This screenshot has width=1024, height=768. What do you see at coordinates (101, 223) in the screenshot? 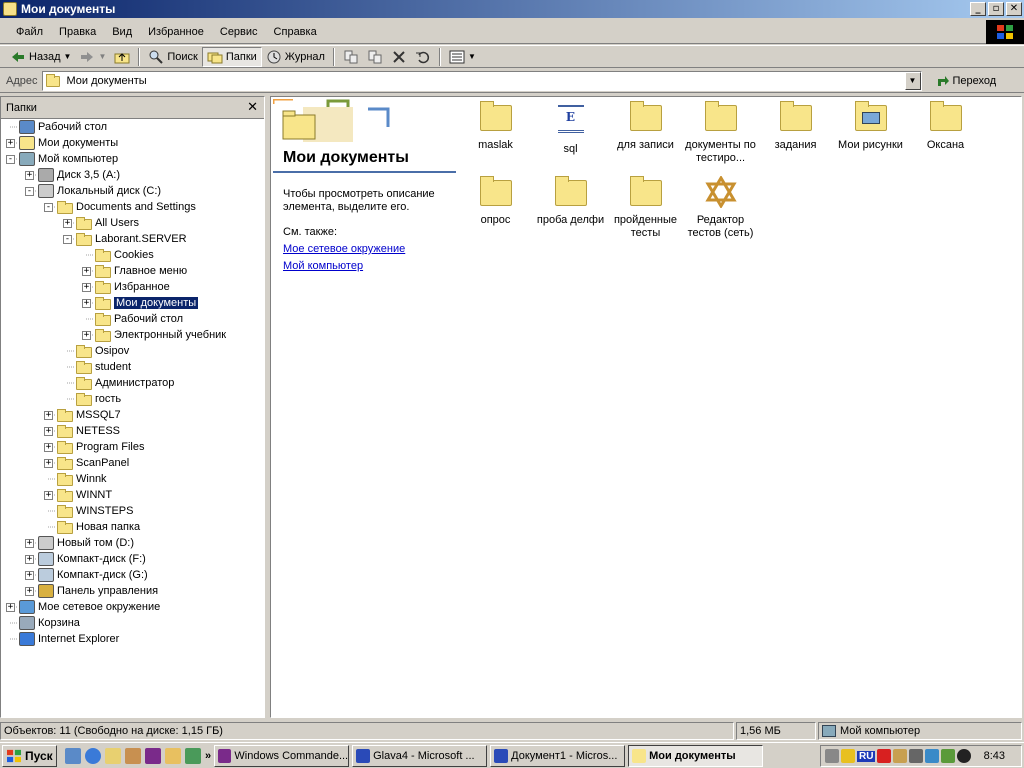
I see `tree-item: + All Users` at bounding box center [101, 223].